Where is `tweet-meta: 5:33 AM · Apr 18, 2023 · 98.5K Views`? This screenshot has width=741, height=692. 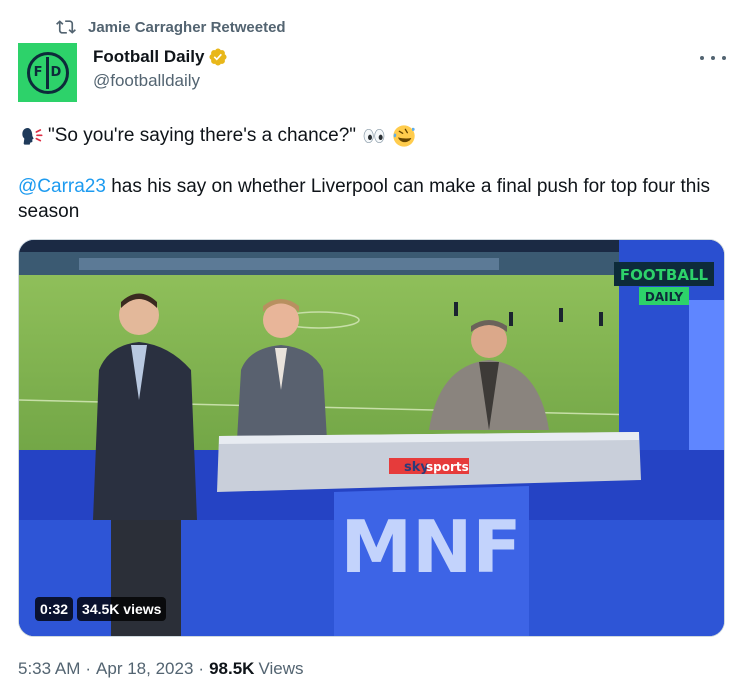 tweet-meta: 5:33 AM · Apr 18, 2023 · 98.5K Views is located at coordinates (161, 669).